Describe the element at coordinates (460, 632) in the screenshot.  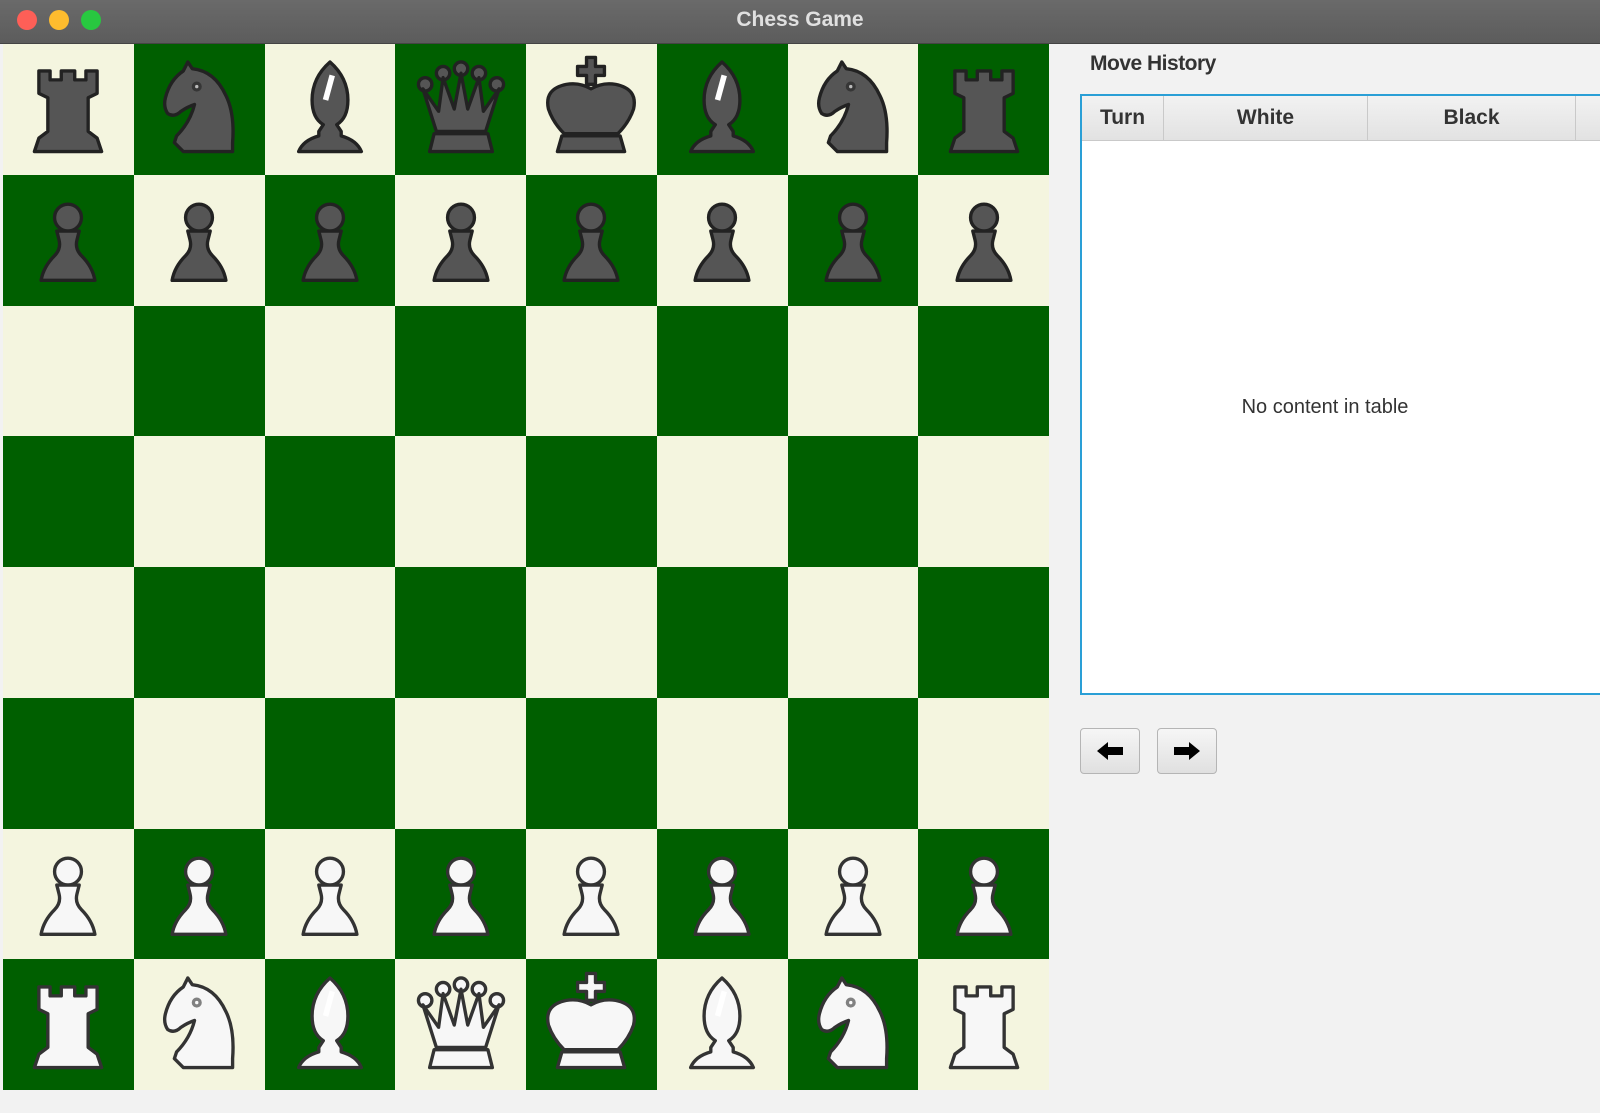
I see `square-d4` at that location.